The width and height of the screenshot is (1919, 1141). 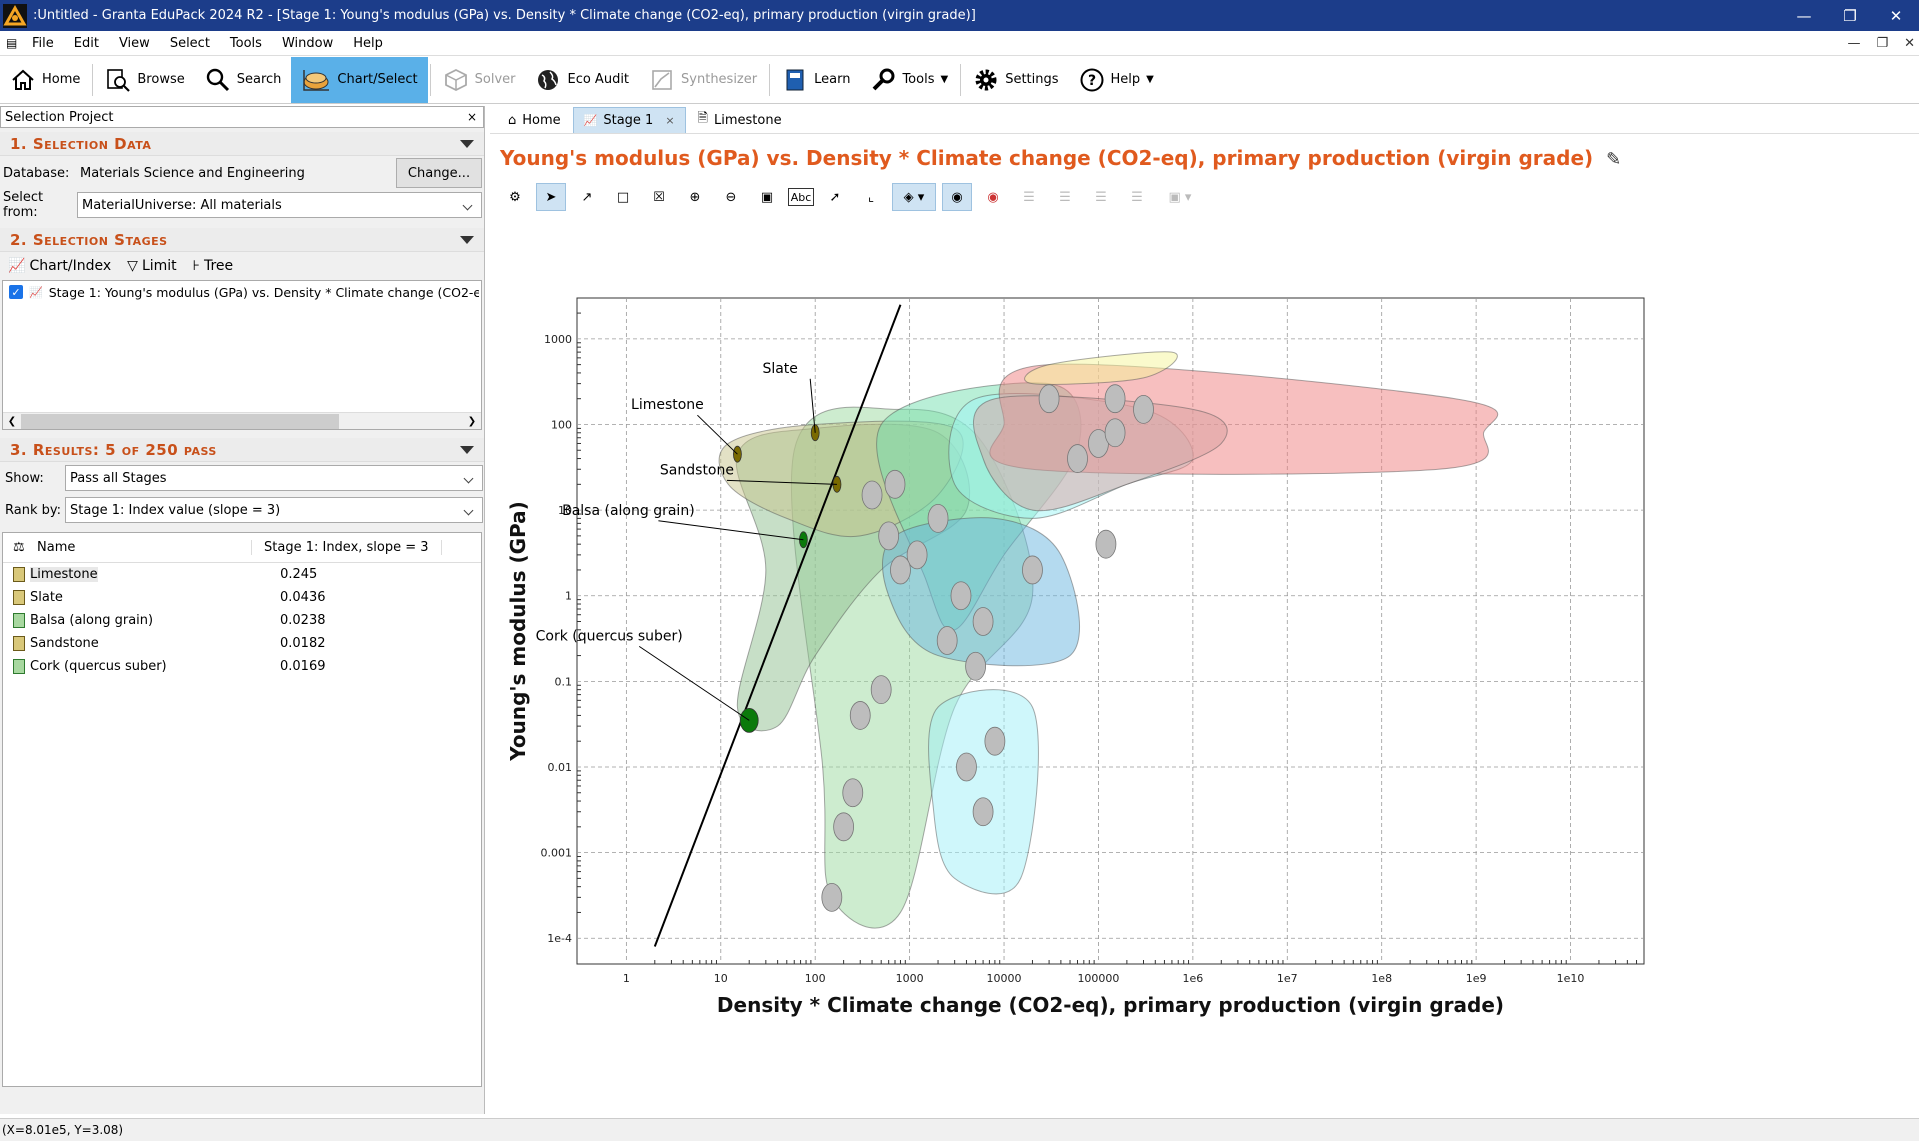 What do you see at coordinates (669, 120) in the screenshot?
I see `tab-close-icon: ×` at bounding box center [669, 120].